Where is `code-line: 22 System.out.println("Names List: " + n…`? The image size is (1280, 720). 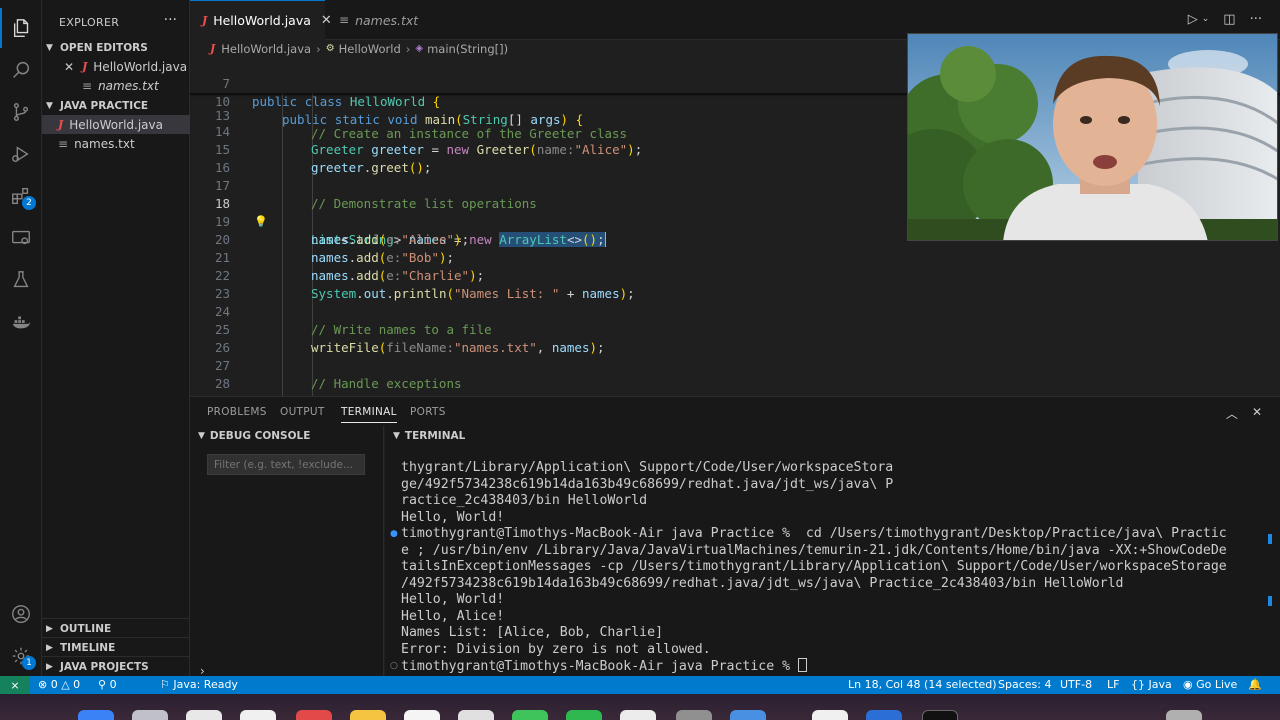
code-line: 22 System.out.println("Names List: " + n… is located at coordinates (735, 275).